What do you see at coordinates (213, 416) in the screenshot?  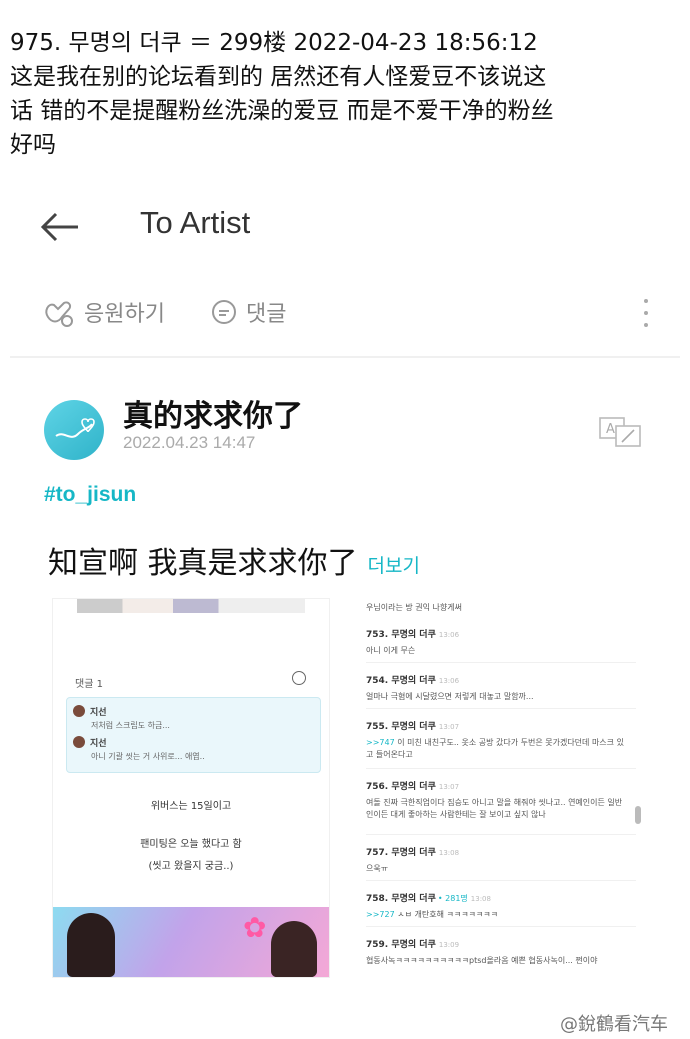 I see `post-title: 真的求求你了` at bounding box center [213, 416].